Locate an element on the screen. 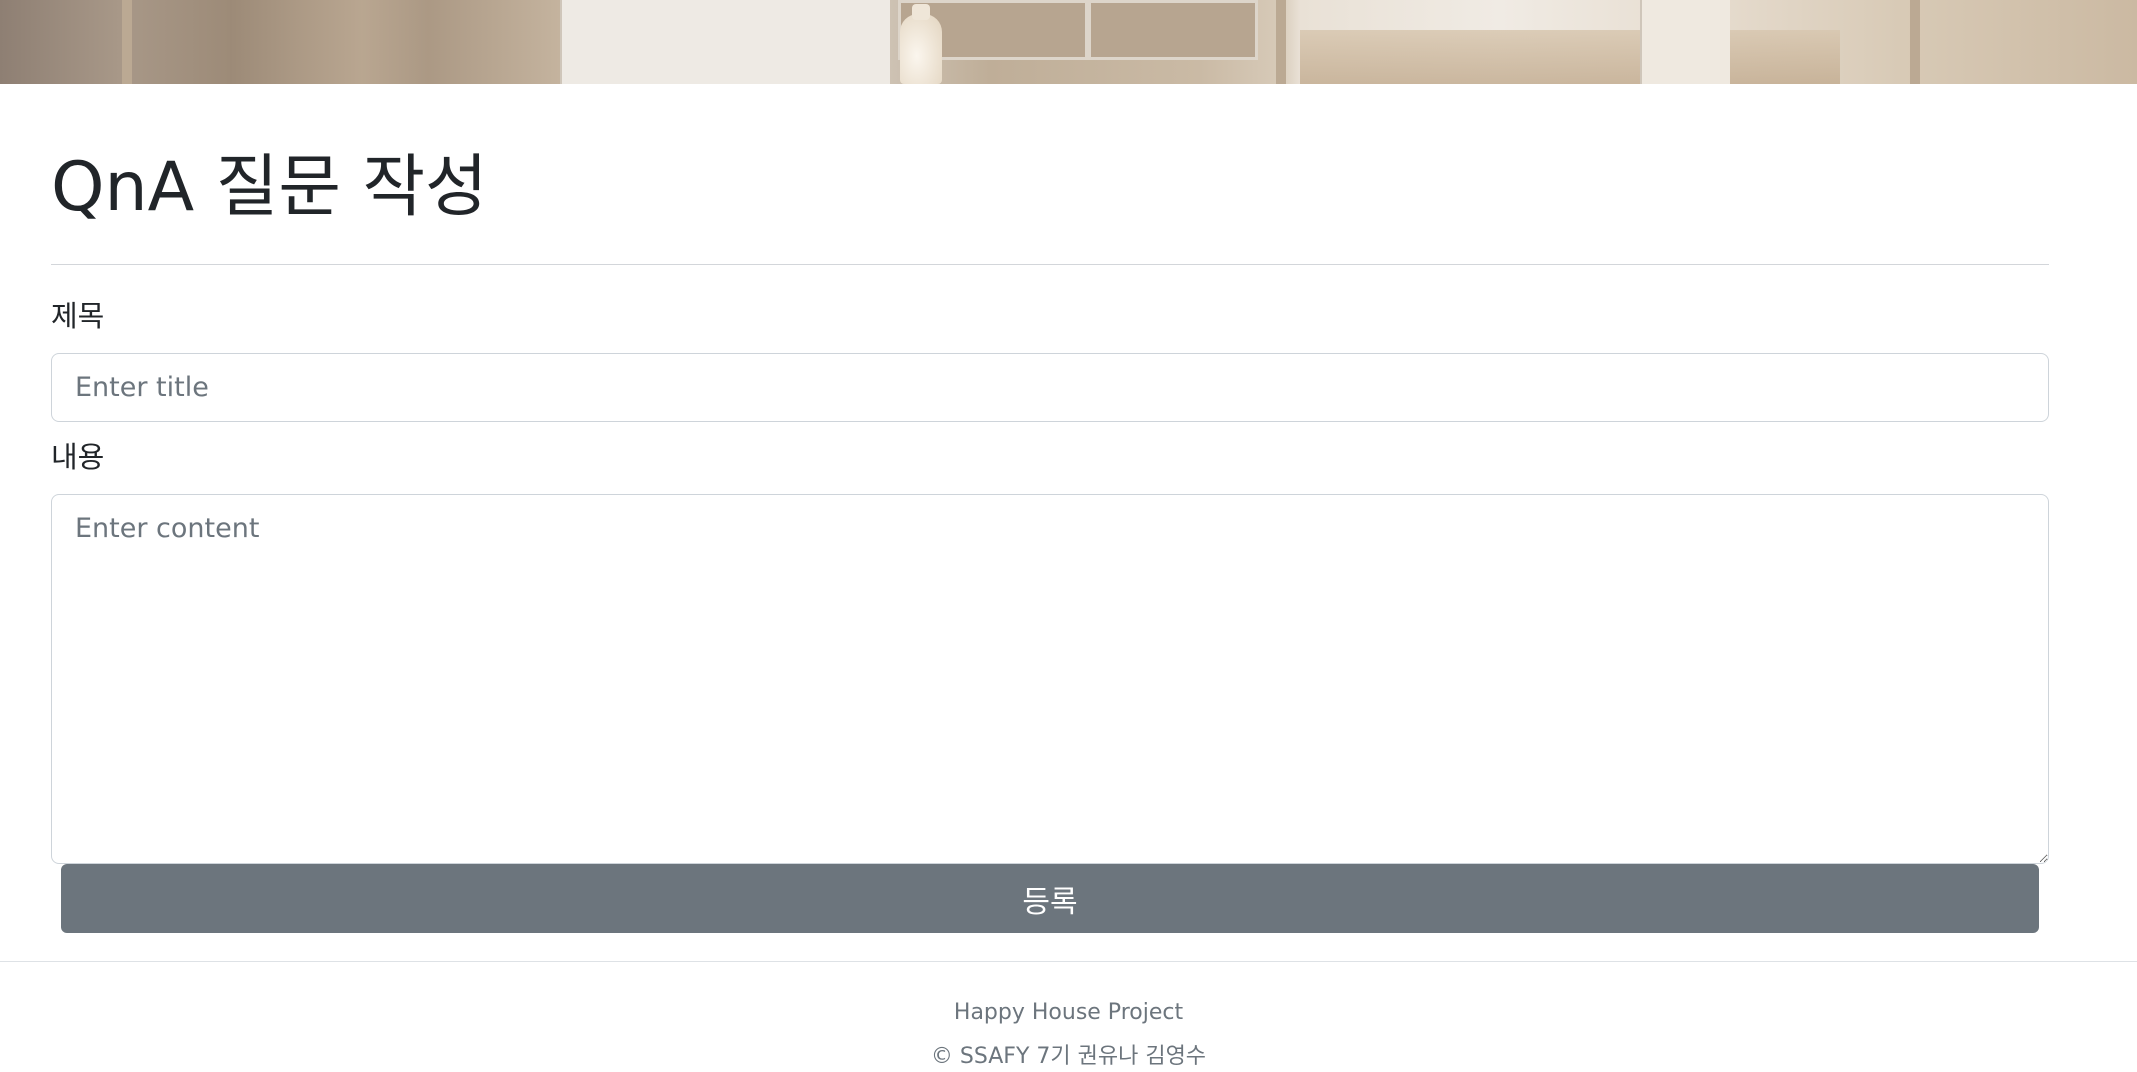  footer-copyright: © SSAFY 7기 권유나 김영수 is located at coordinates (1068, 1056).